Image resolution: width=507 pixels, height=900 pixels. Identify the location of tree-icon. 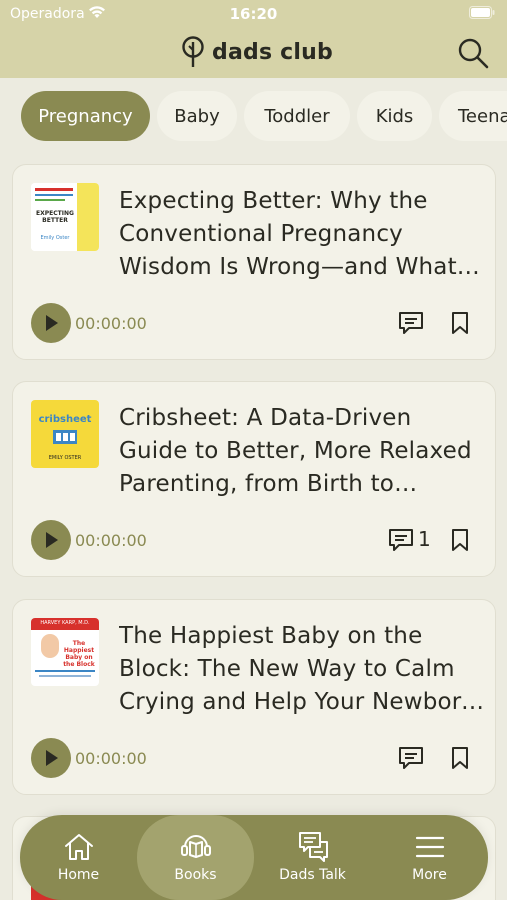
(193, 51).